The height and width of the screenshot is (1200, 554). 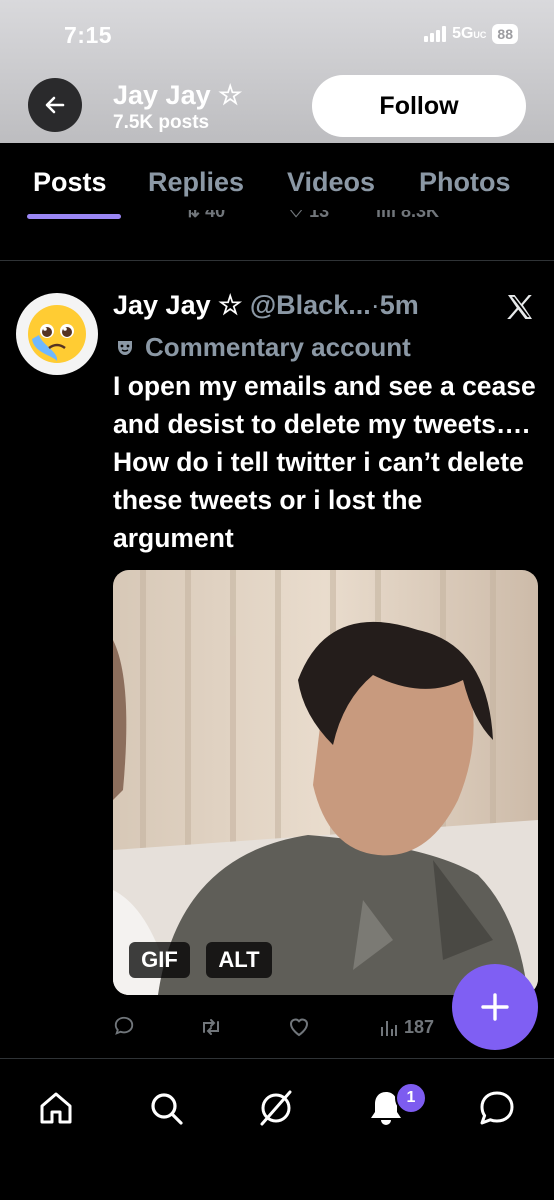 I want to click on post-divider, so click(x=277, y=260).